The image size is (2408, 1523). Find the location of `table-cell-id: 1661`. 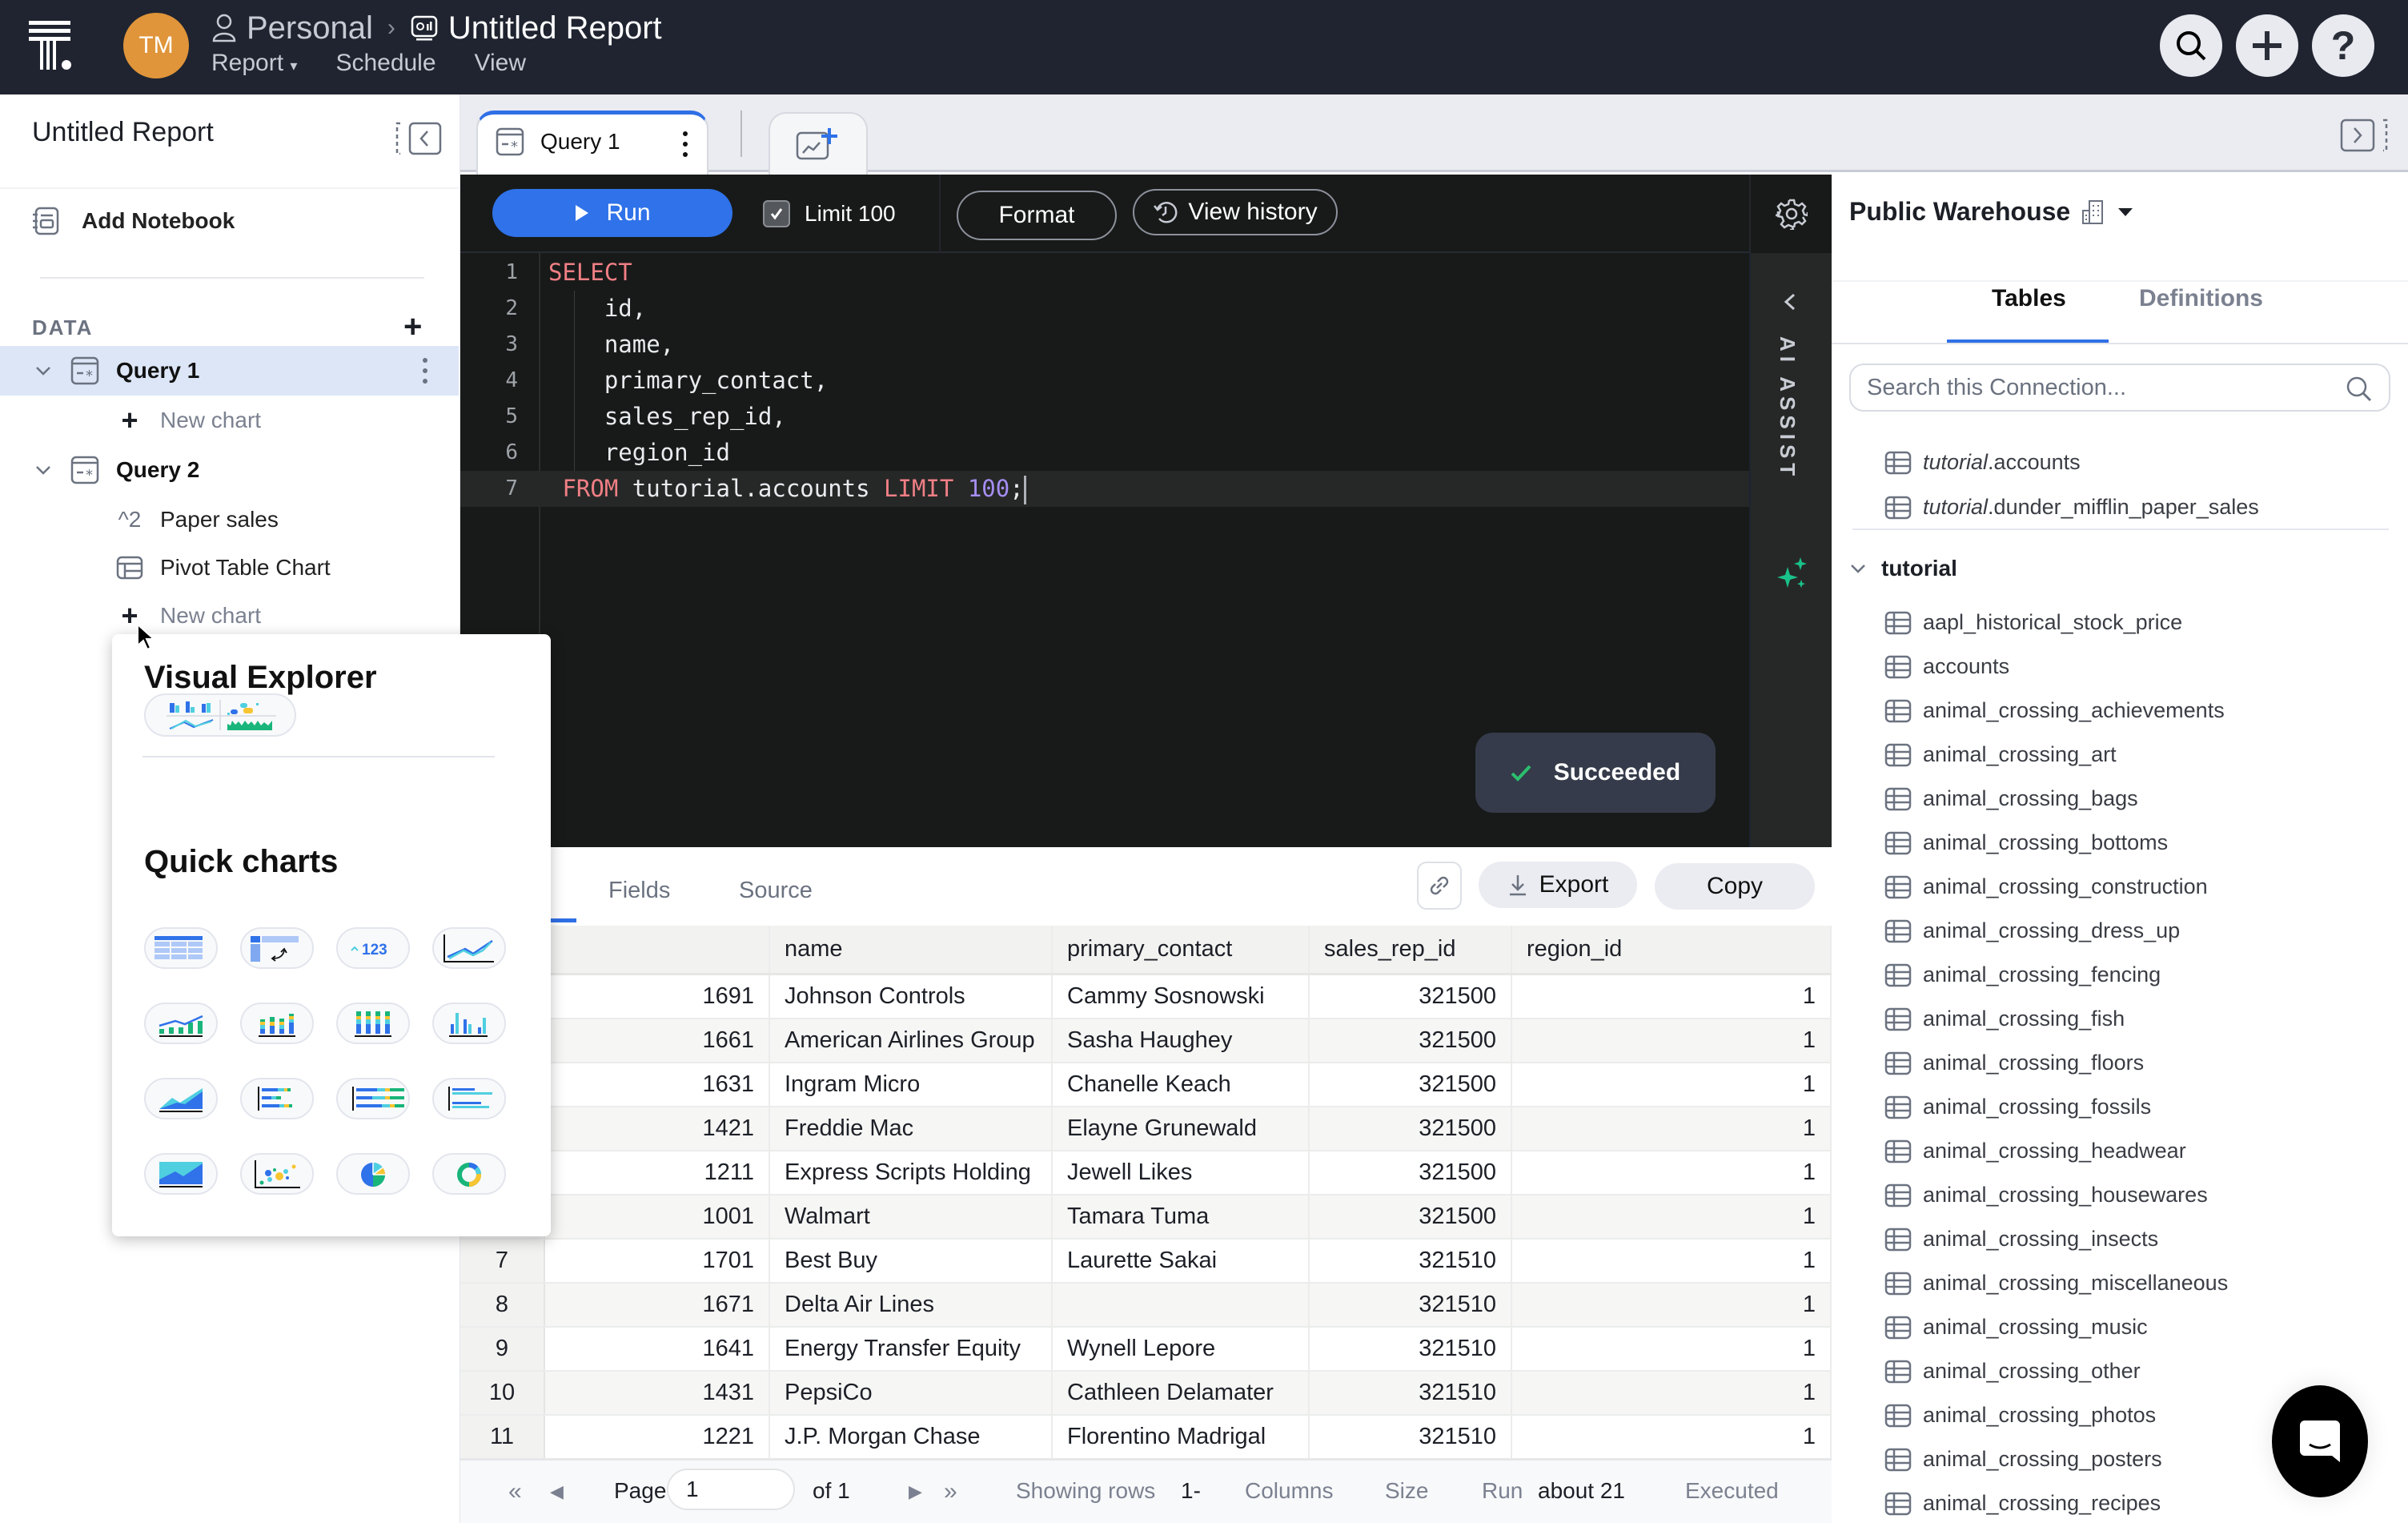

table-cell-id: 1661 is located at coordinates (657, 1040).